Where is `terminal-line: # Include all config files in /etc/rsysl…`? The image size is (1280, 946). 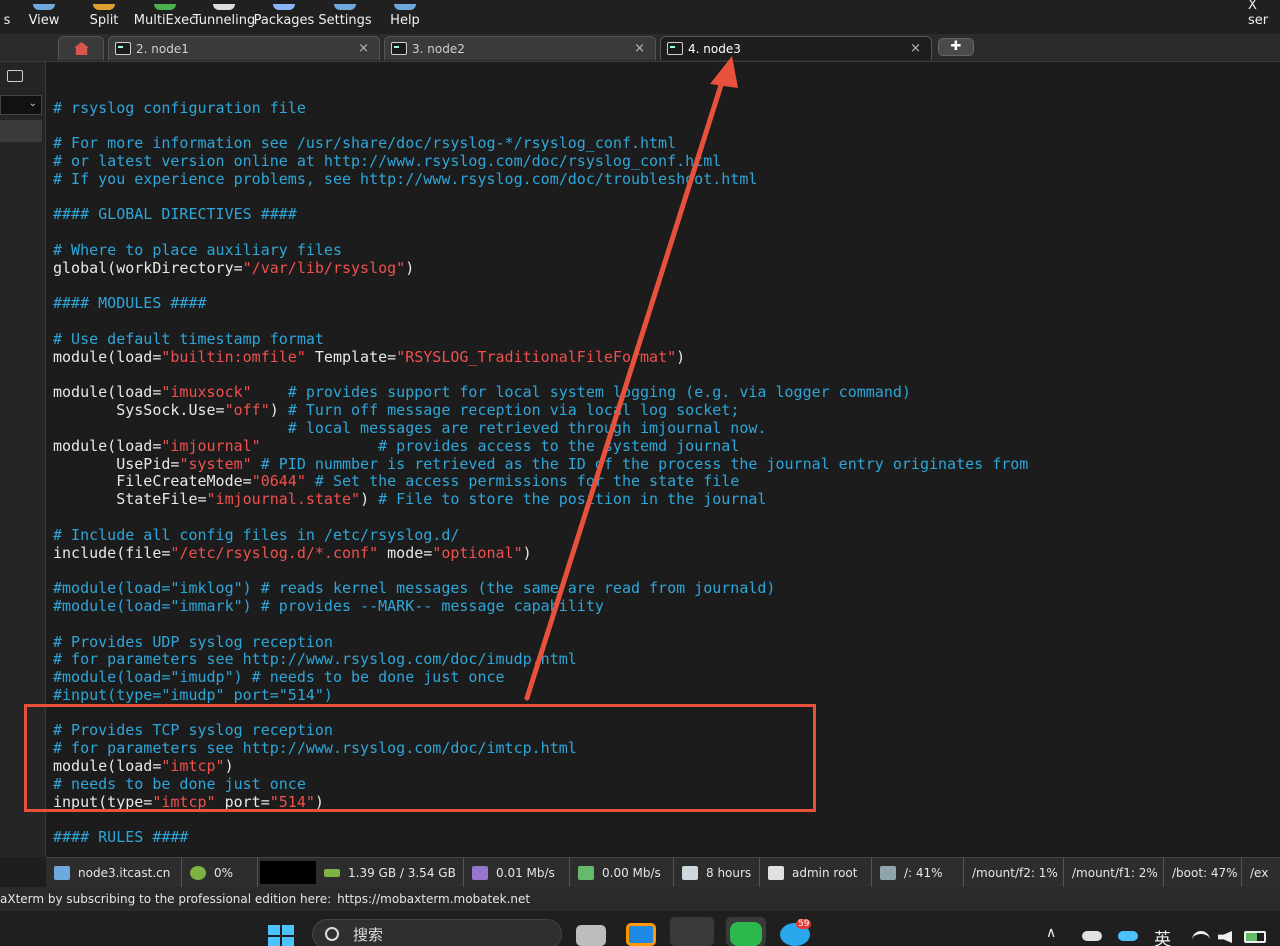
terminal-line: # Include all config files in /etc/rsysl… is located at coordinates (666, 535).